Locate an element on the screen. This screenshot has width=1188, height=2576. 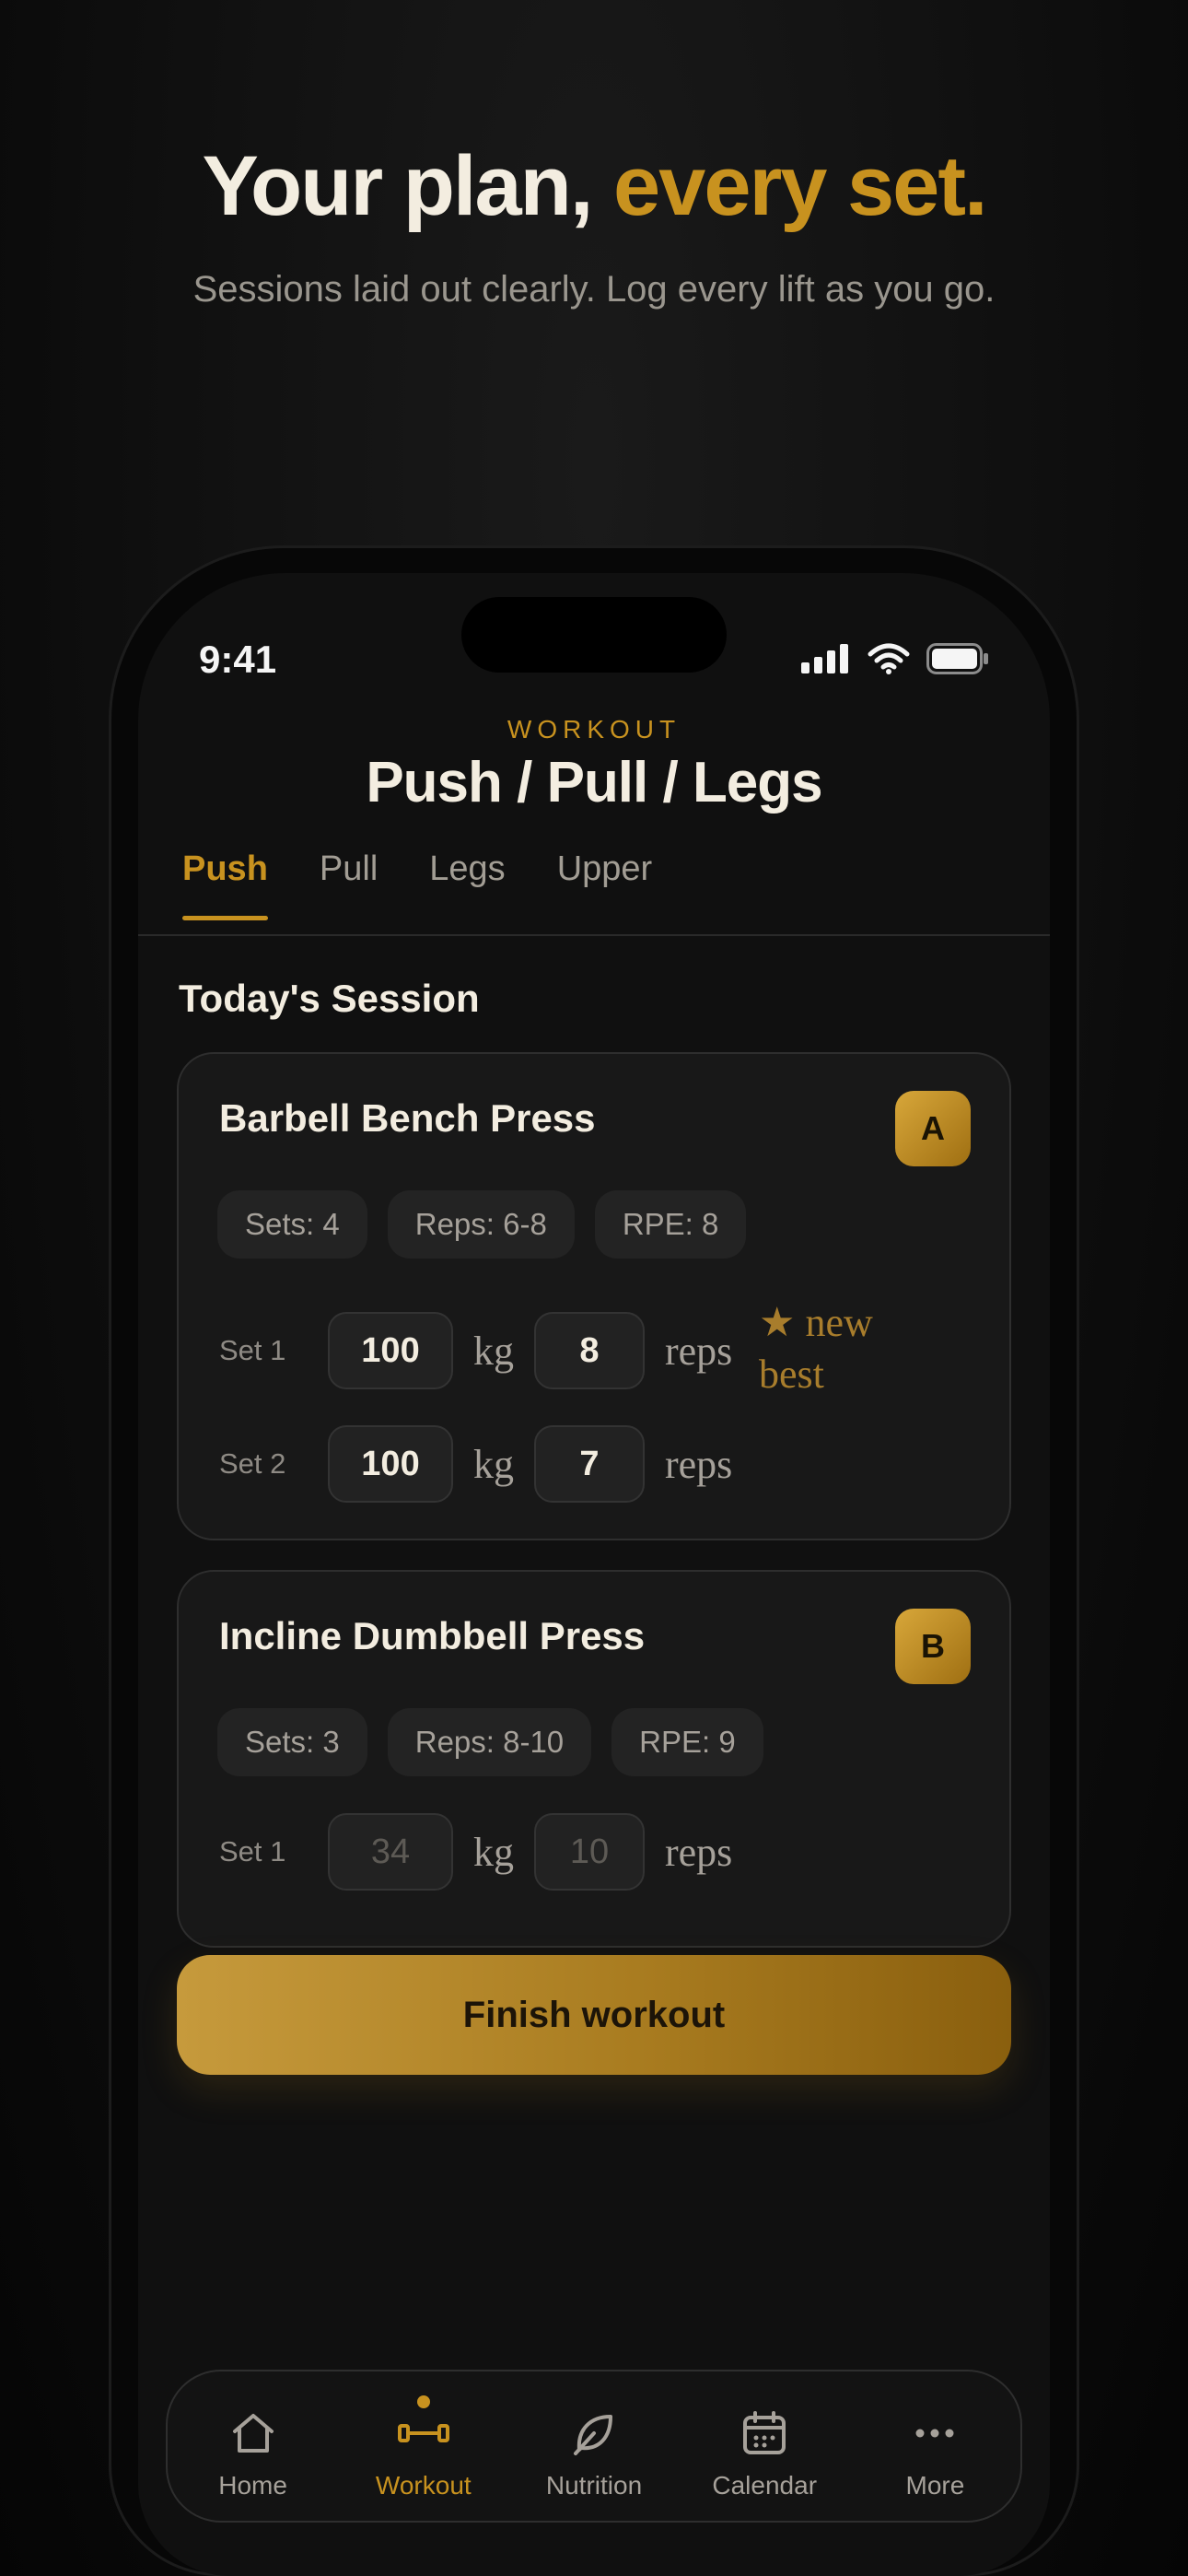
nav-item-more: More is located at coordinates (935, 2446).